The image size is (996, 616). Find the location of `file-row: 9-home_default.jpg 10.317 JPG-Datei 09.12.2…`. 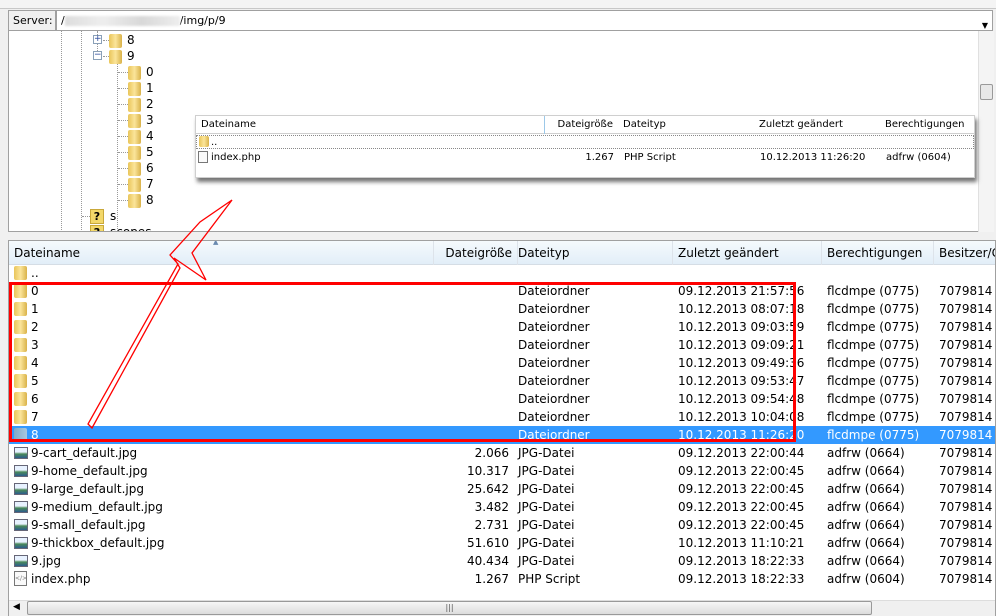

file-row: 9-home_default.jpg 10.317 JPG-Datei 09.12.2… is located at coordinates (502, 471).